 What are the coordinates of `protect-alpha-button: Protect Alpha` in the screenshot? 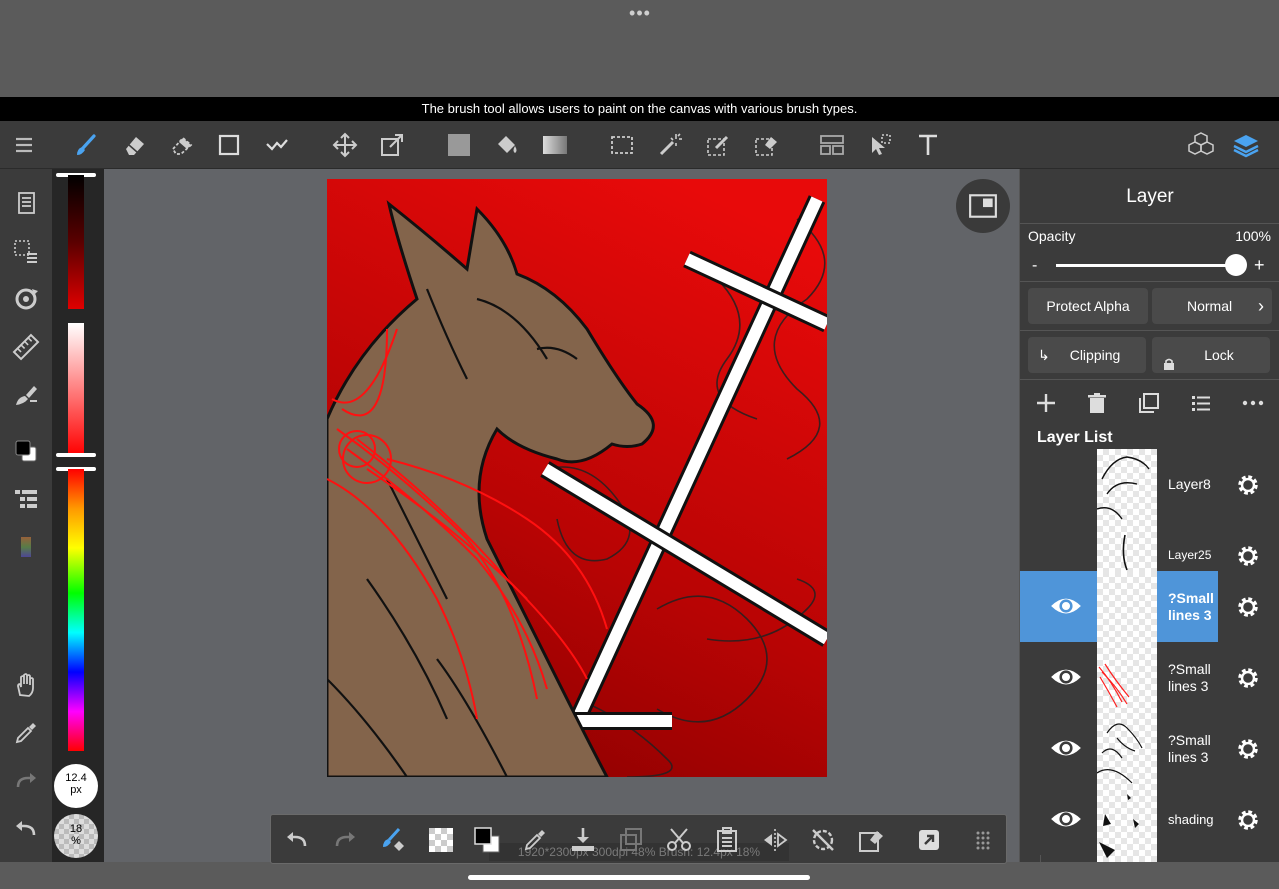 It's located at (1088, 306).